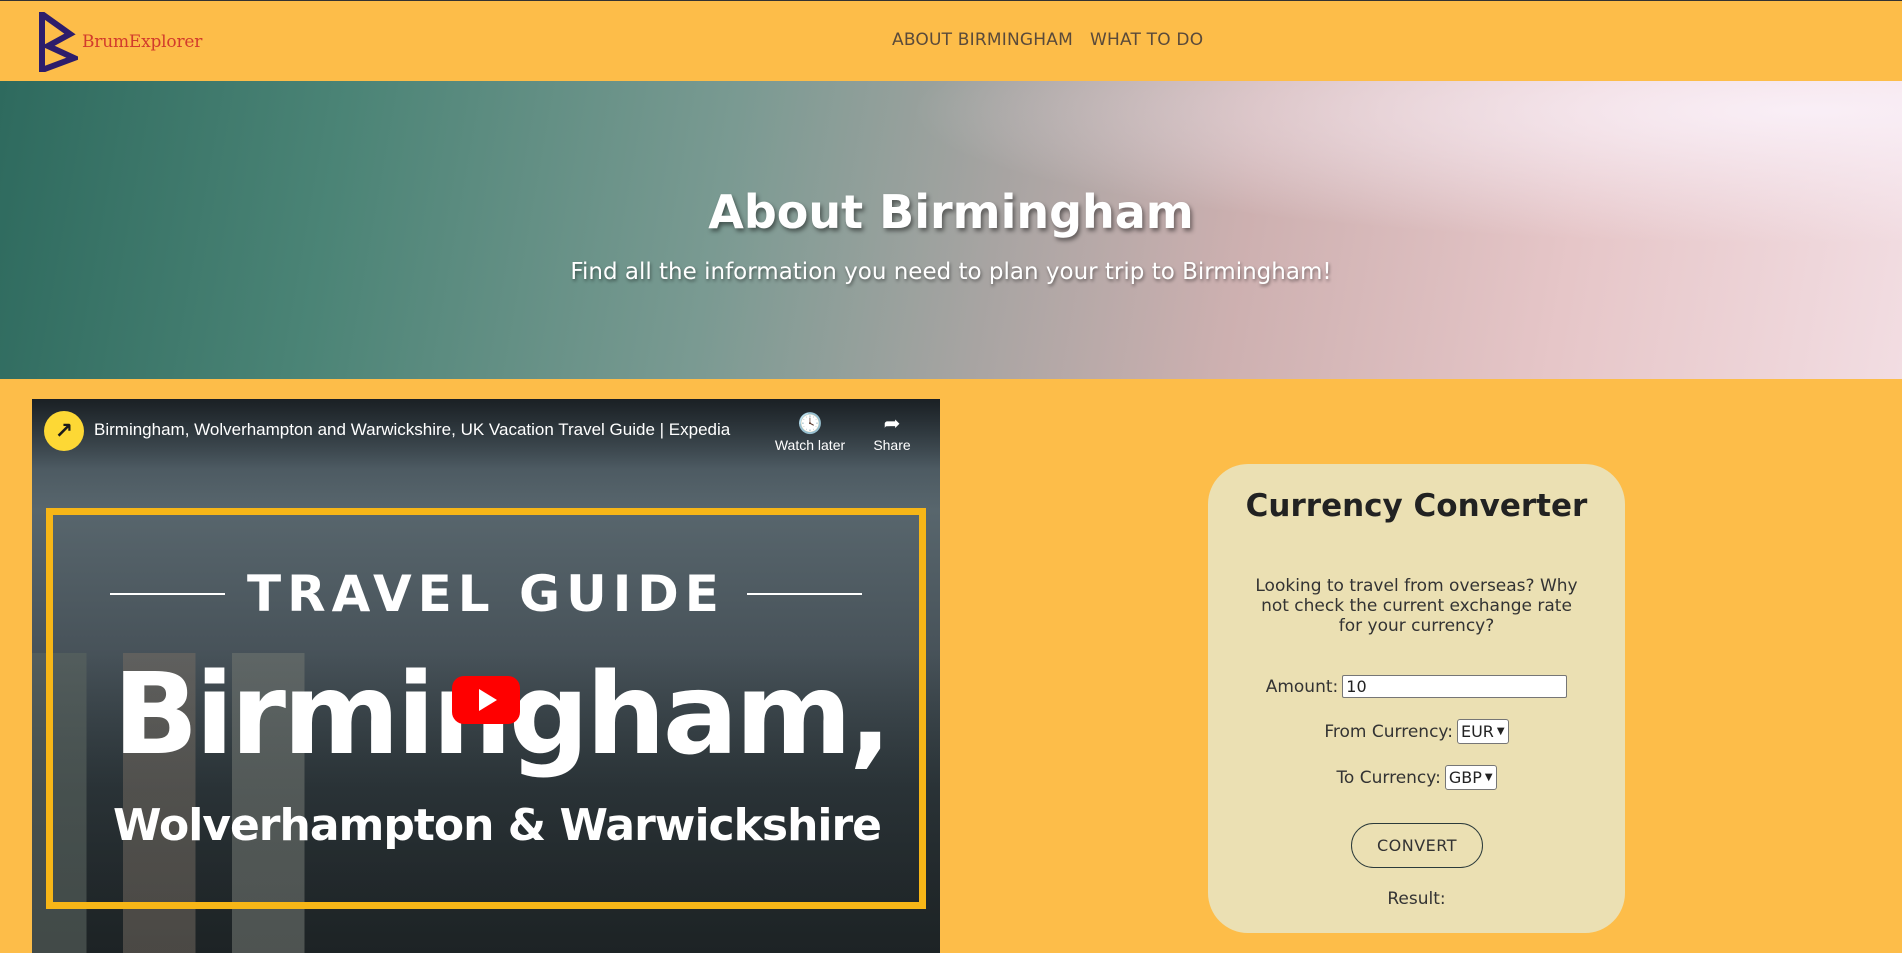 The height and width of the screenshot is (953, 1902). Describe the element at coordinates (810, 424) in the screenshot. I see `clock-icon: 🕓` at that location.